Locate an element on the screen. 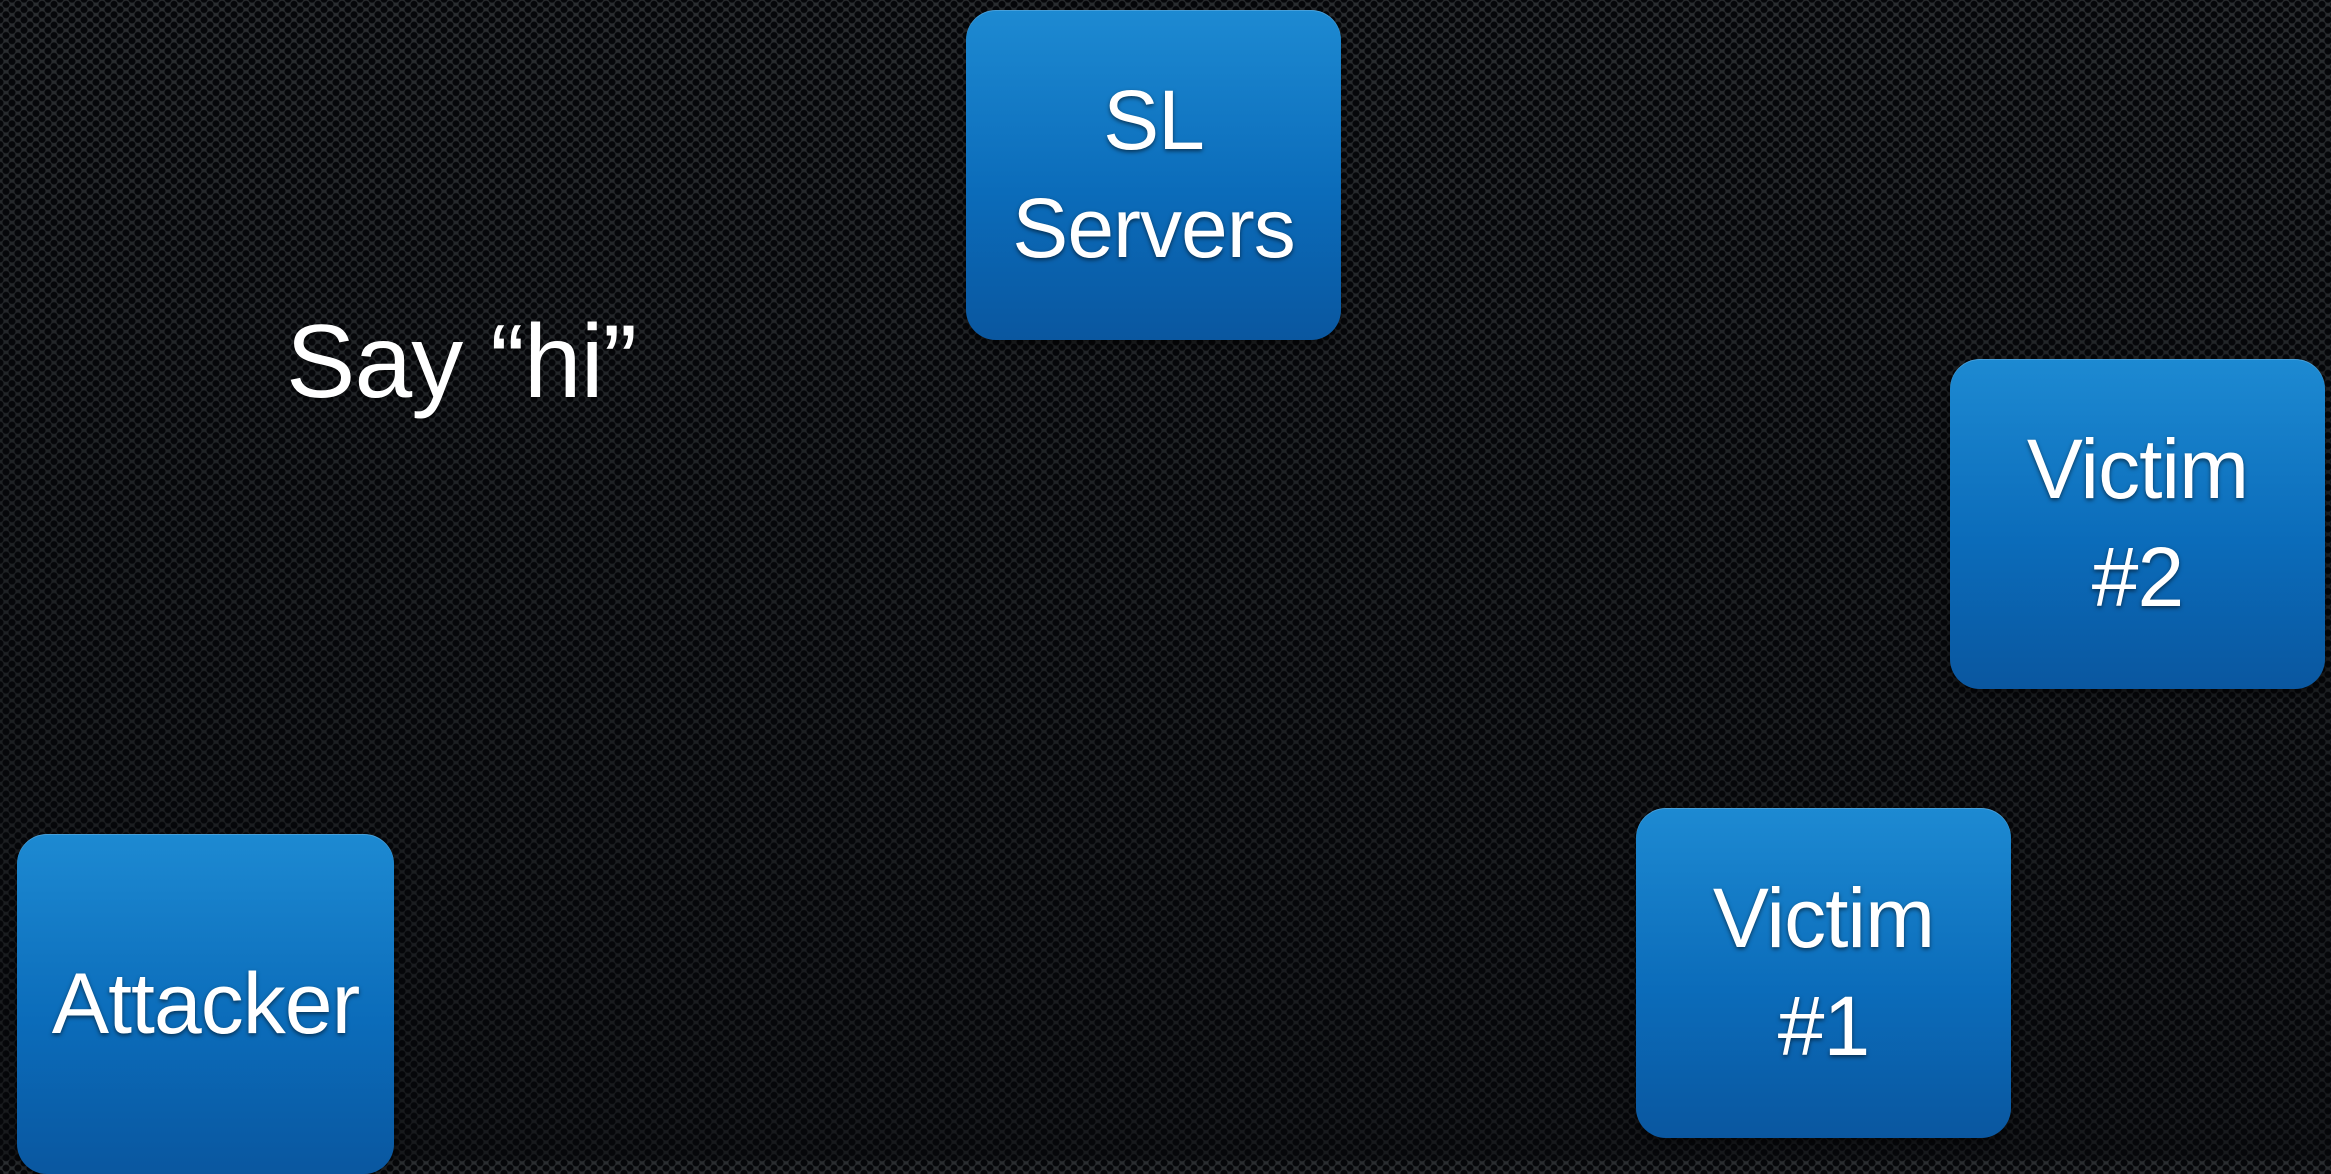  attacker-label: Attacker is located at coordinates (205, 1003).